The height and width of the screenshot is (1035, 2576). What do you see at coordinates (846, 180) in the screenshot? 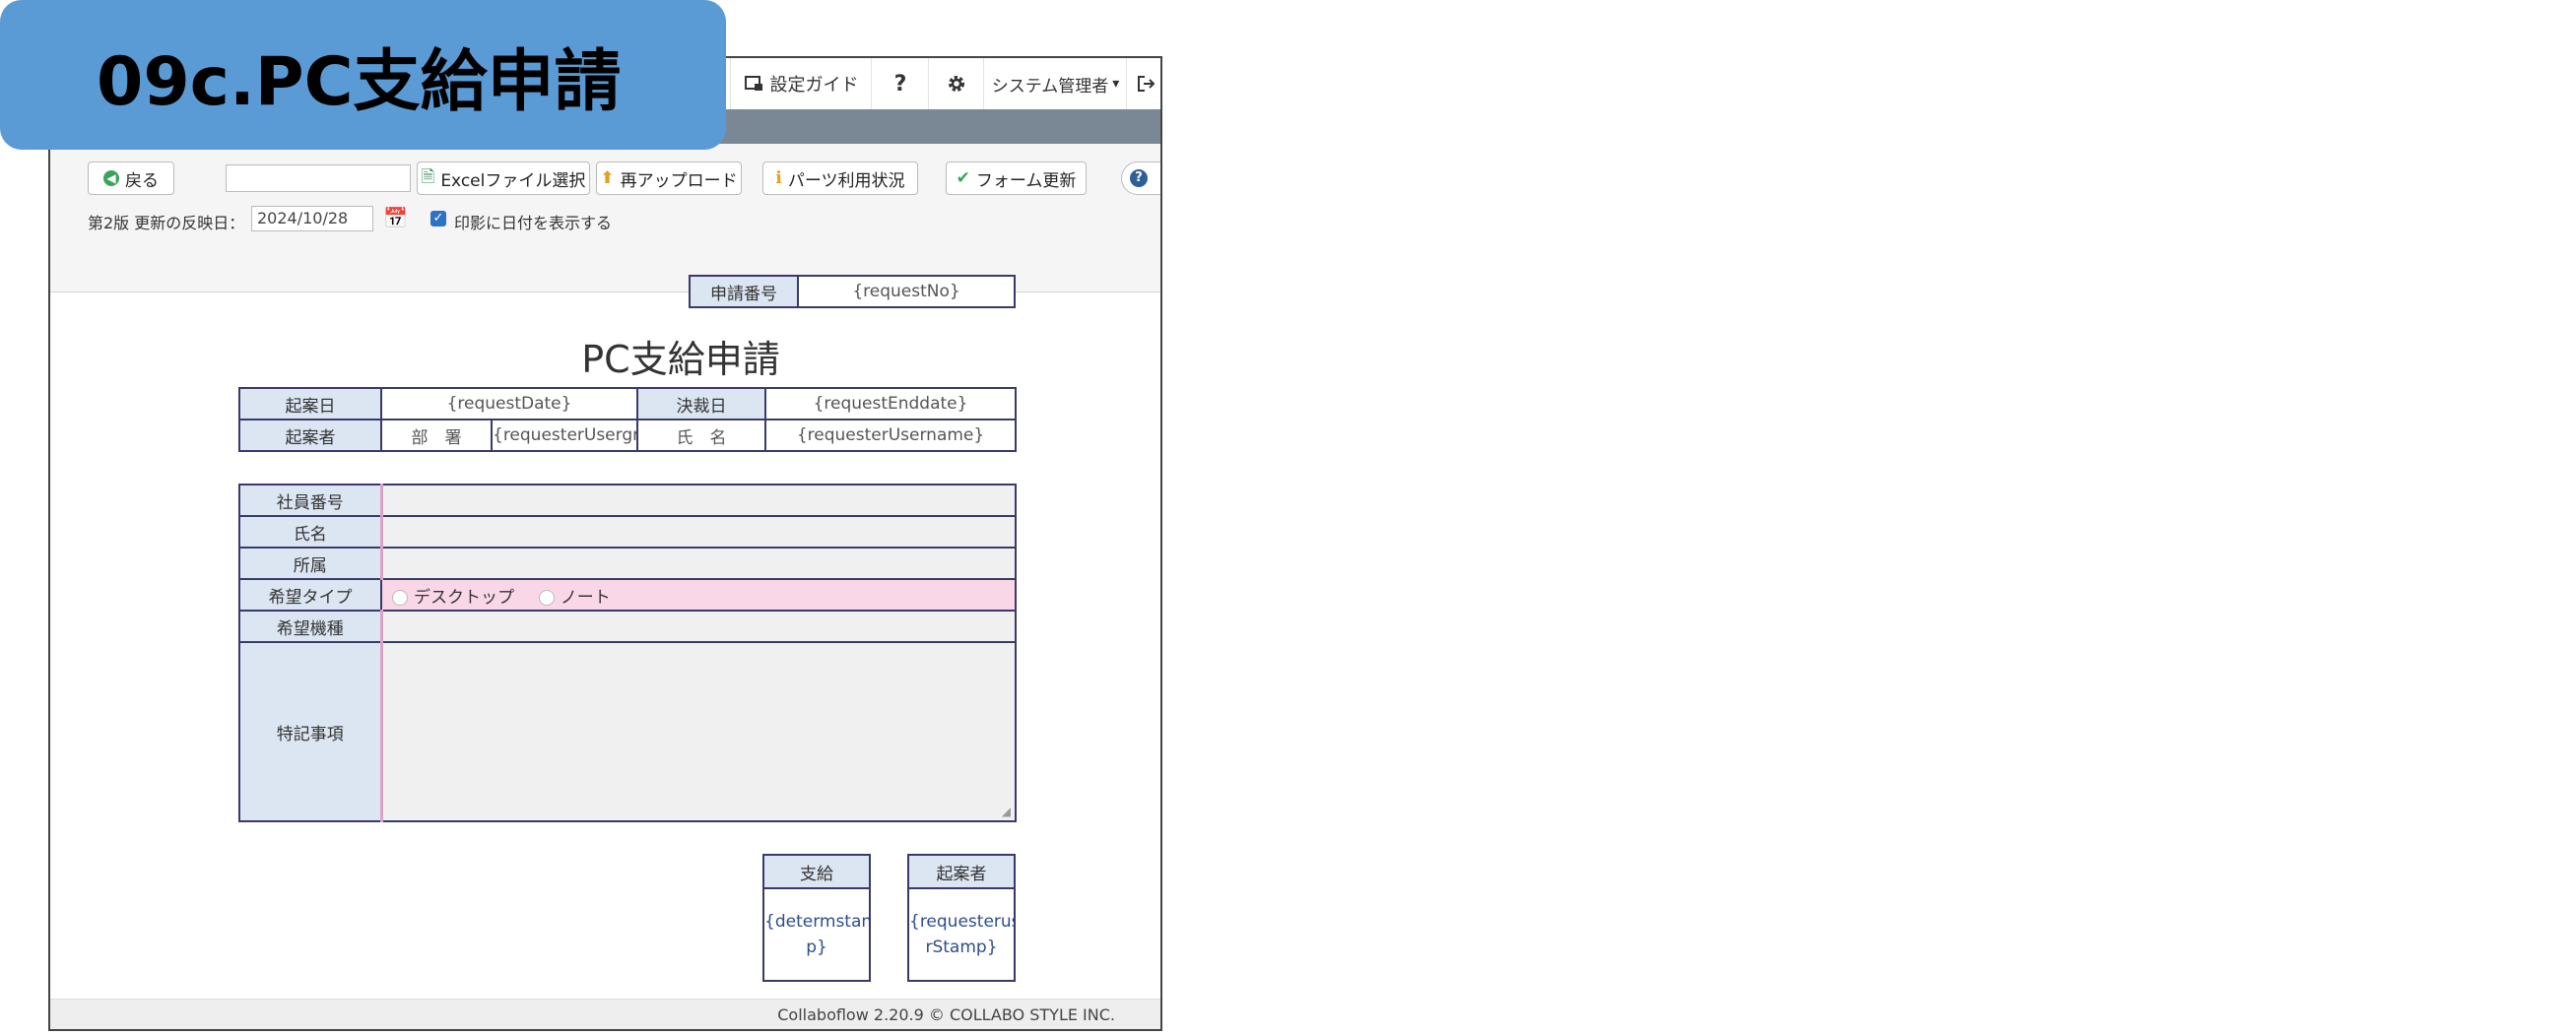
I see `parts-usage-label: パーツ利用状況` at bounding box center [846, 180].